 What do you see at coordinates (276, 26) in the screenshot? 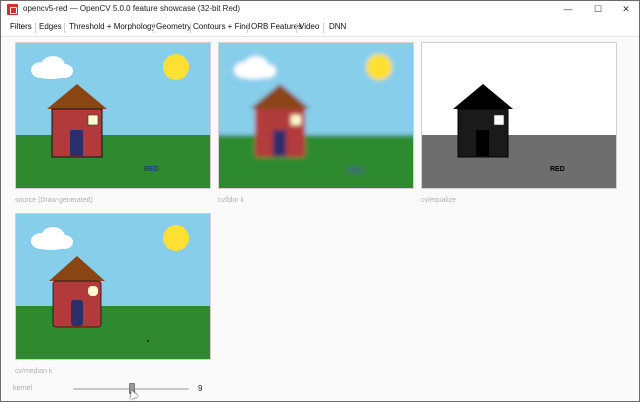
I see `tab-orb-features: ORB Features` at bounding box center [276, 26].